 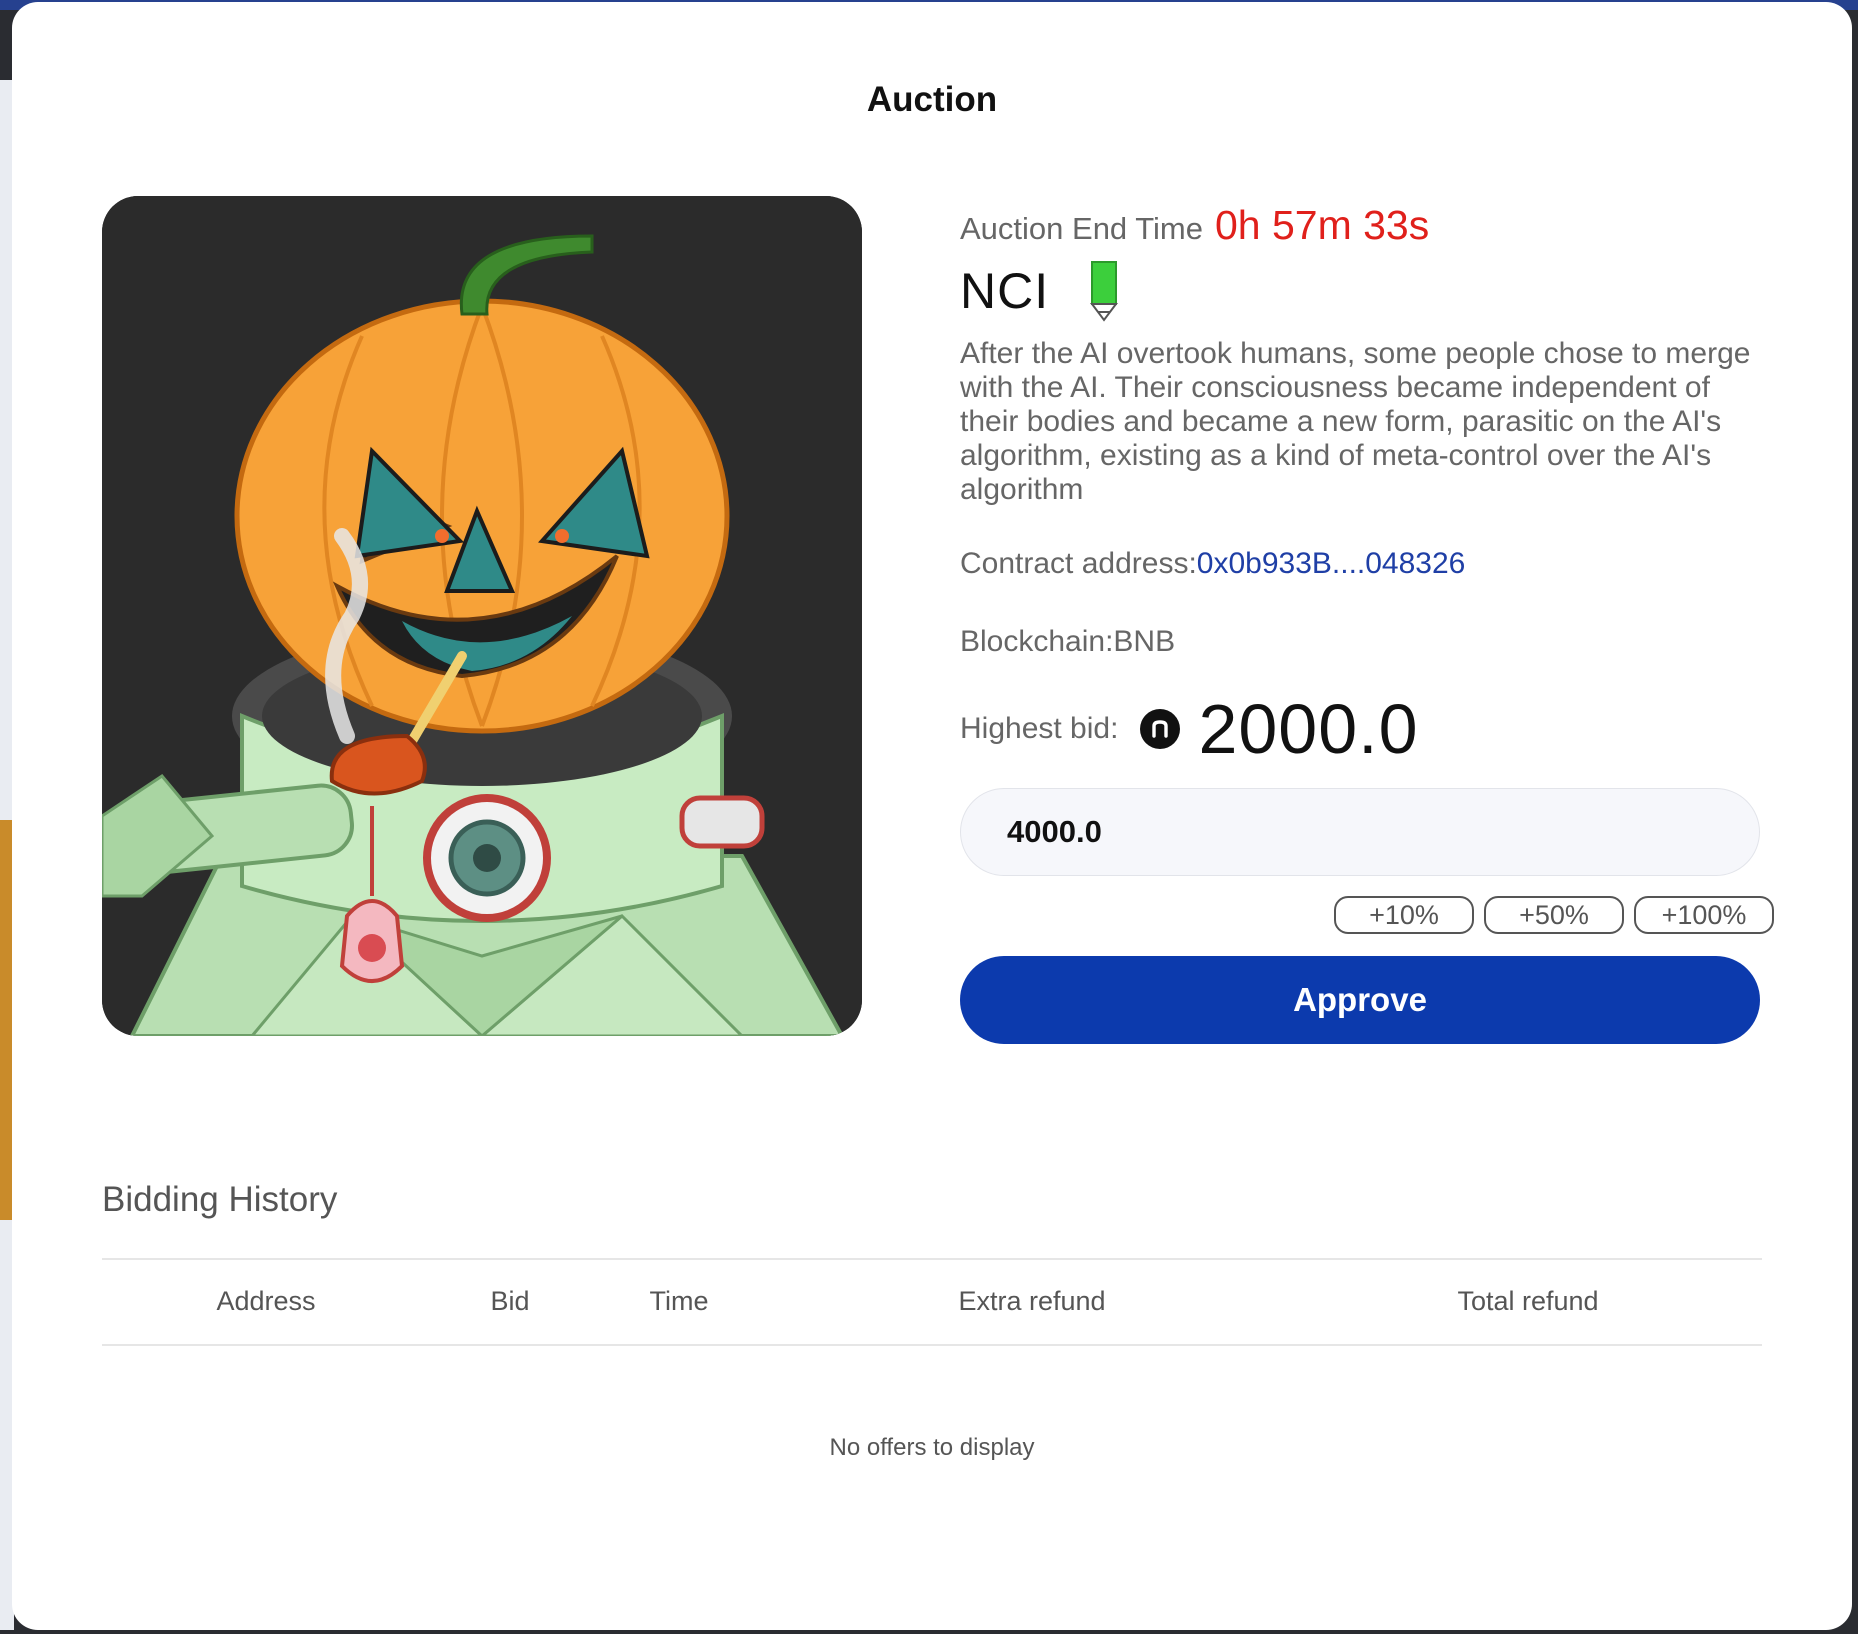 What do you see at coordinates (1360, 832) in the screenshot?
I see `bid-amount-input` at bounding box center [1360, 832].